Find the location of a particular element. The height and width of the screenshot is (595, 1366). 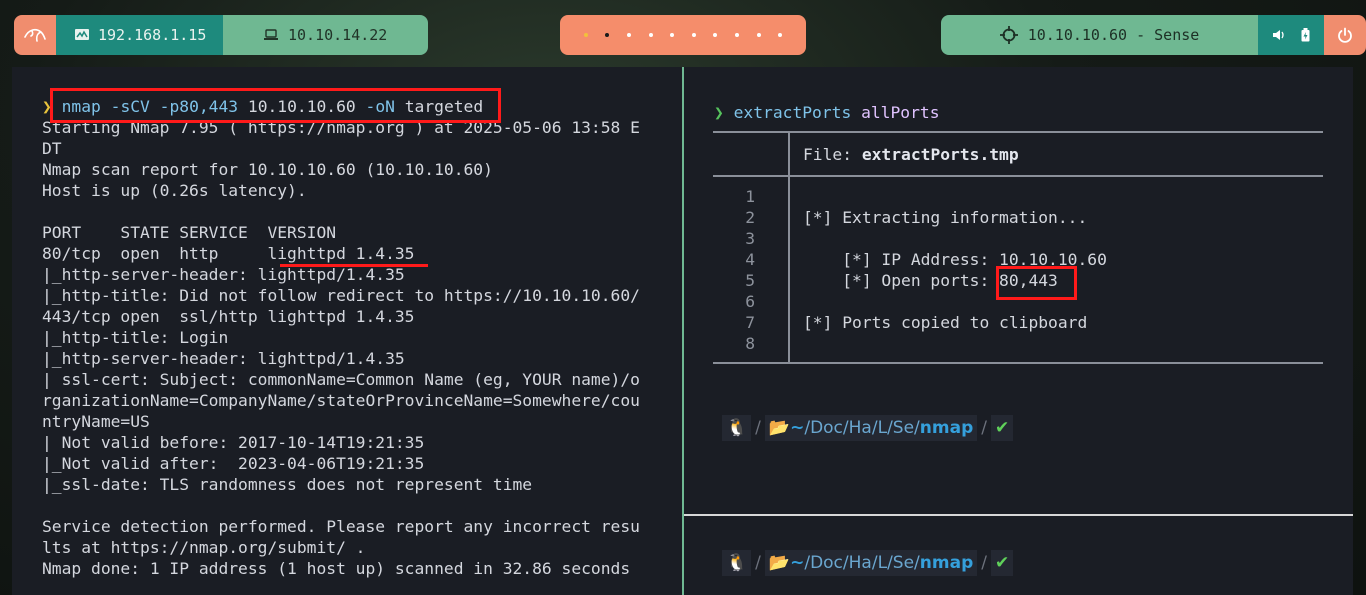

output-line: |_Not valid after: 2023-04-06T19:21:35 is located at coordinates (233, 463).